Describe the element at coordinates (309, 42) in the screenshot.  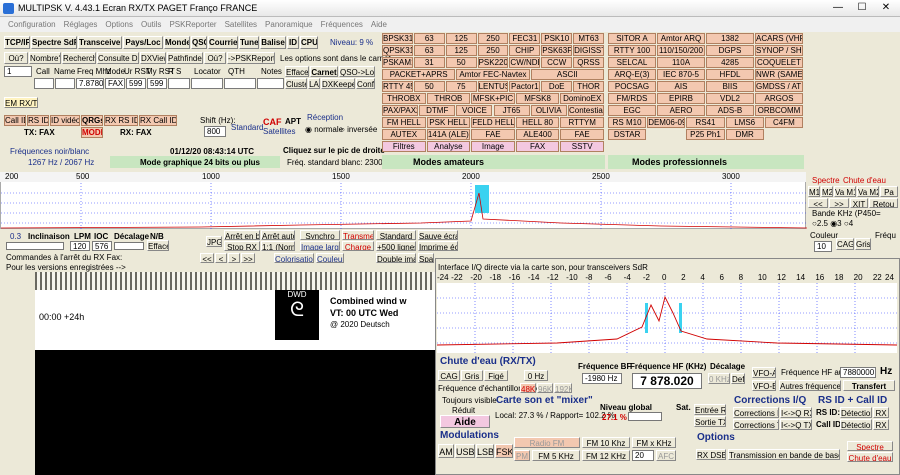
I see `cpu-button: CPU` at that location.